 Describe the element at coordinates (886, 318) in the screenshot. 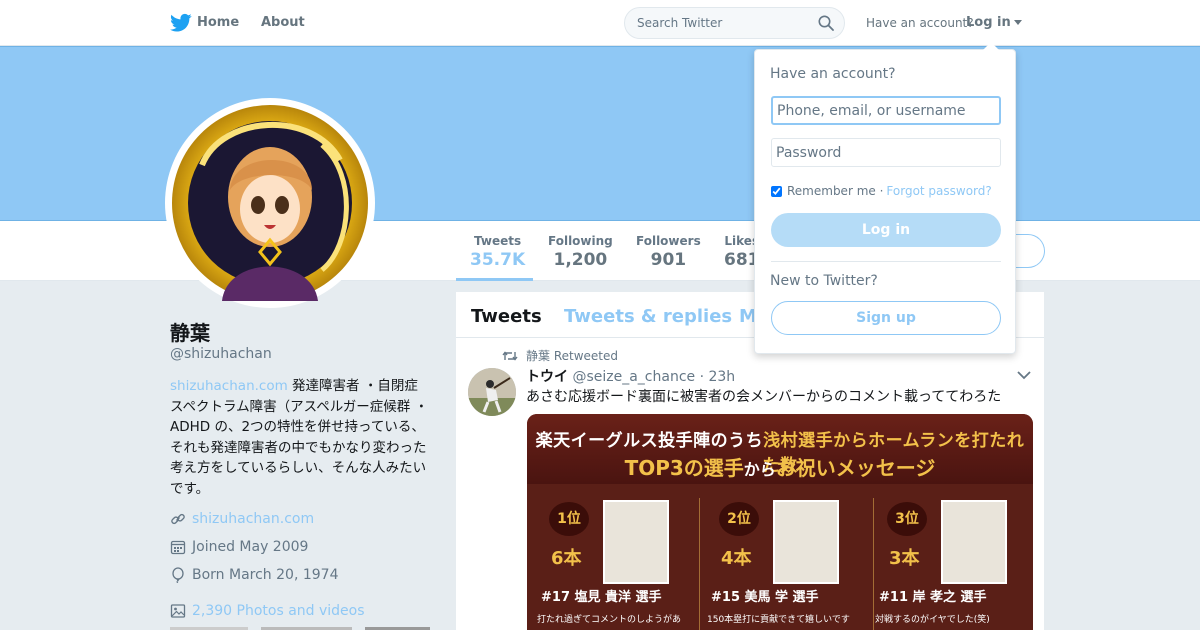

I see `signup-button: Sign up` at that location.